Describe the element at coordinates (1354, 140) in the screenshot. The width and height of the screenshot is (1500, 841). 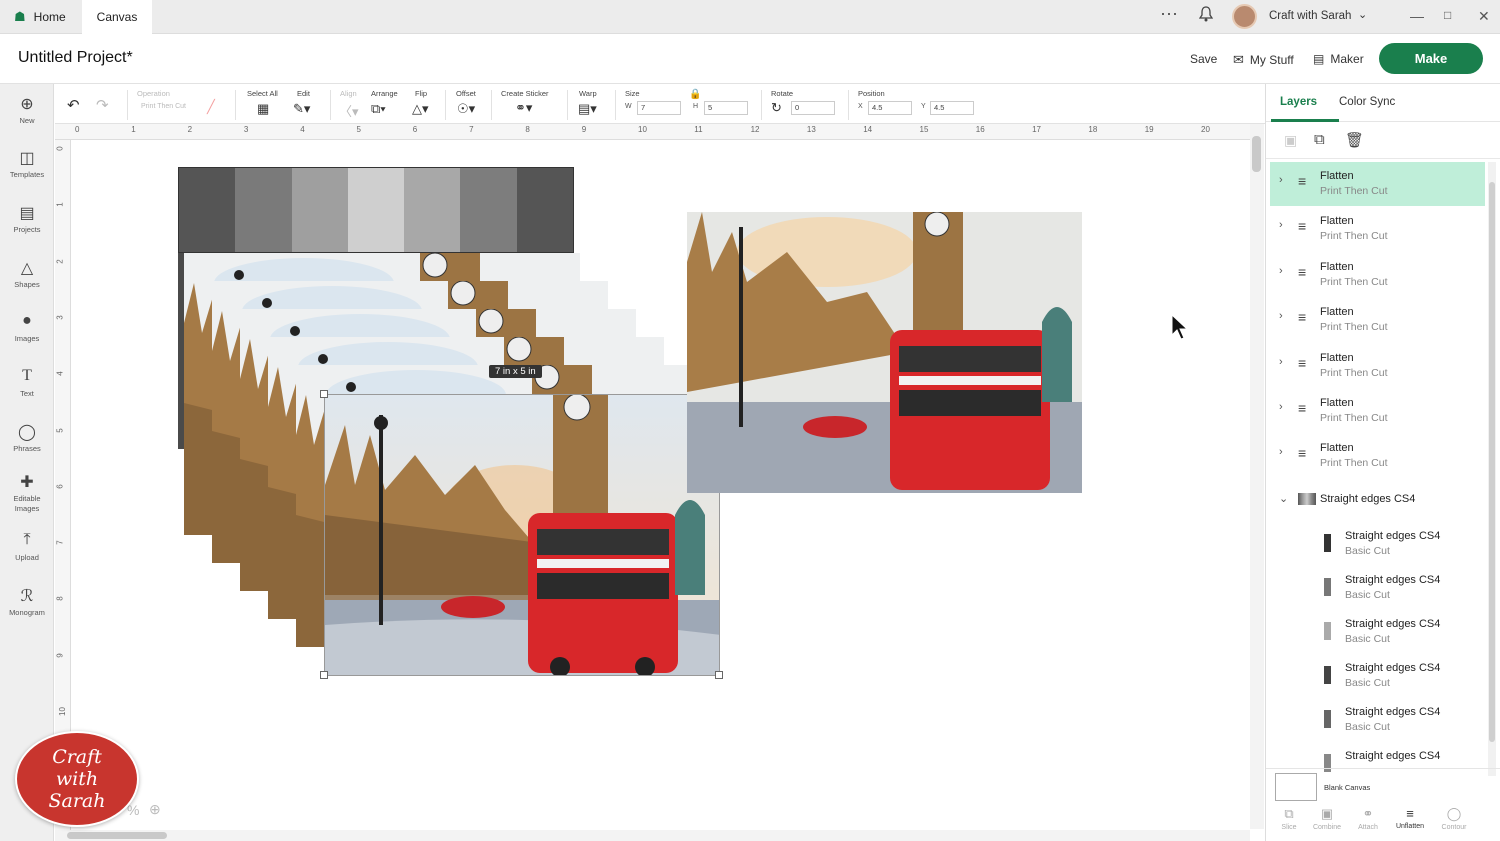
I see `trash-icon: 🗑` at that location.